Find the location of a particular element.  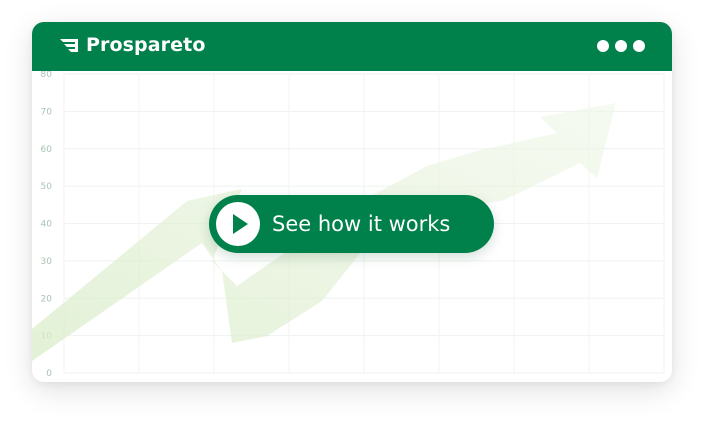

y-tick-label: 70 is located at coordinates (47, 112).